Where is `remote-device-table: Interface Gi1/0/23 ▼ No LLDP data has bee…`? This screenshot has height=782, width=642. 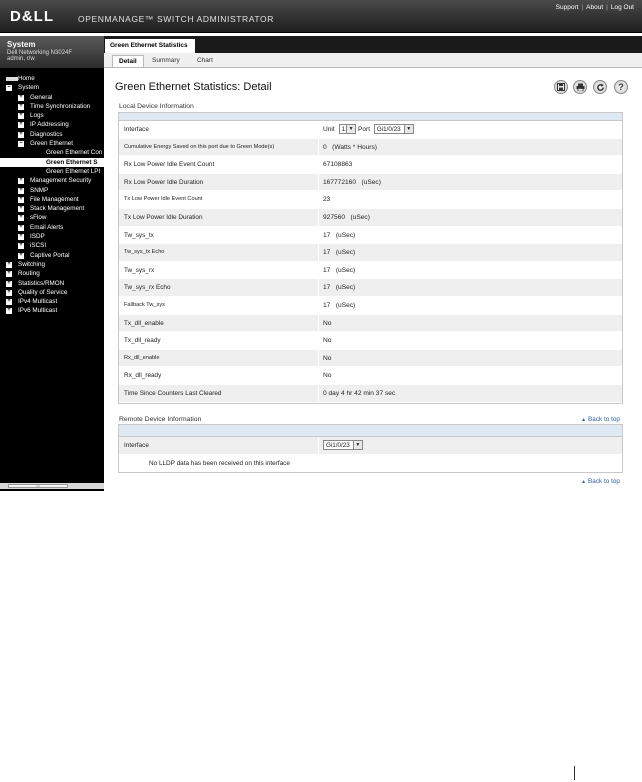
remote-device-table: Interface Gi1/0/23 ▼ No LLDP data has bee… is located at coordinates (370, 449).